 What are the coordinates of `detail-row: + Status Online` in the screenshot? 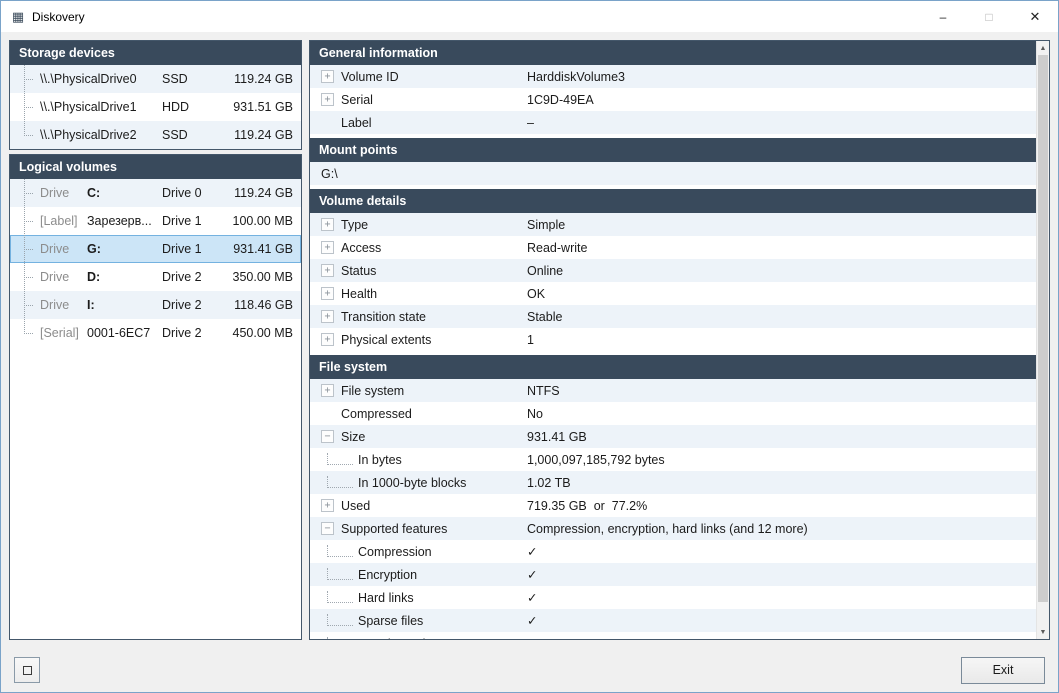 It's located at (673, 270).